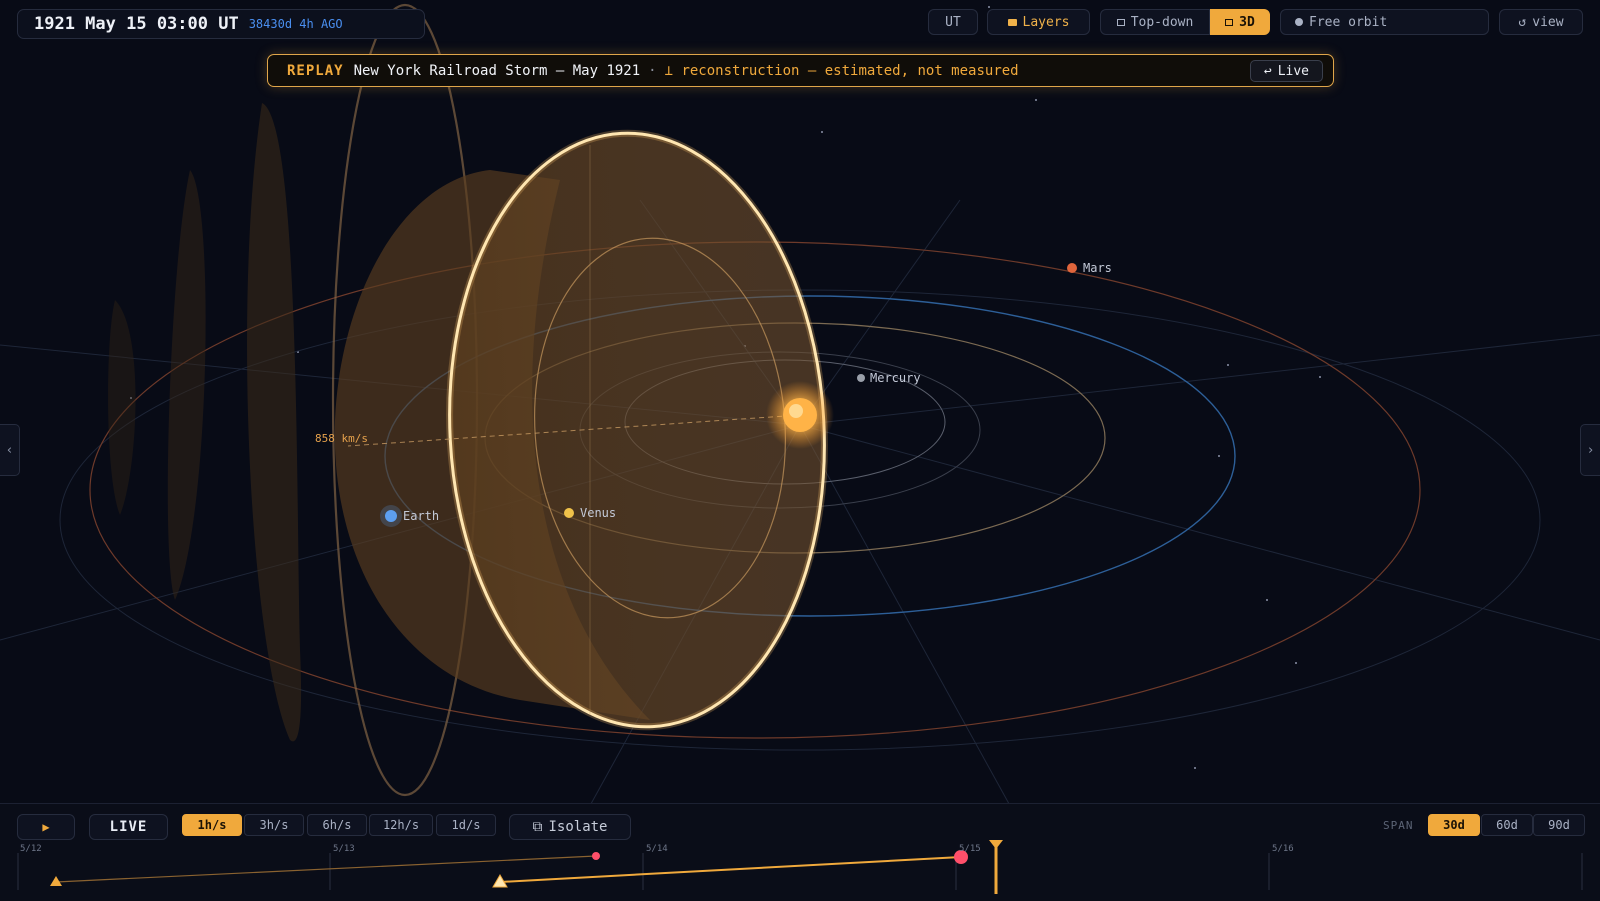 The height and width of the screenshot is (901, 1600). What do you see at coordinates (598, 513) in the screenshot?
I see `planet-label-venus: Venus` at bounding box center [598, 513].